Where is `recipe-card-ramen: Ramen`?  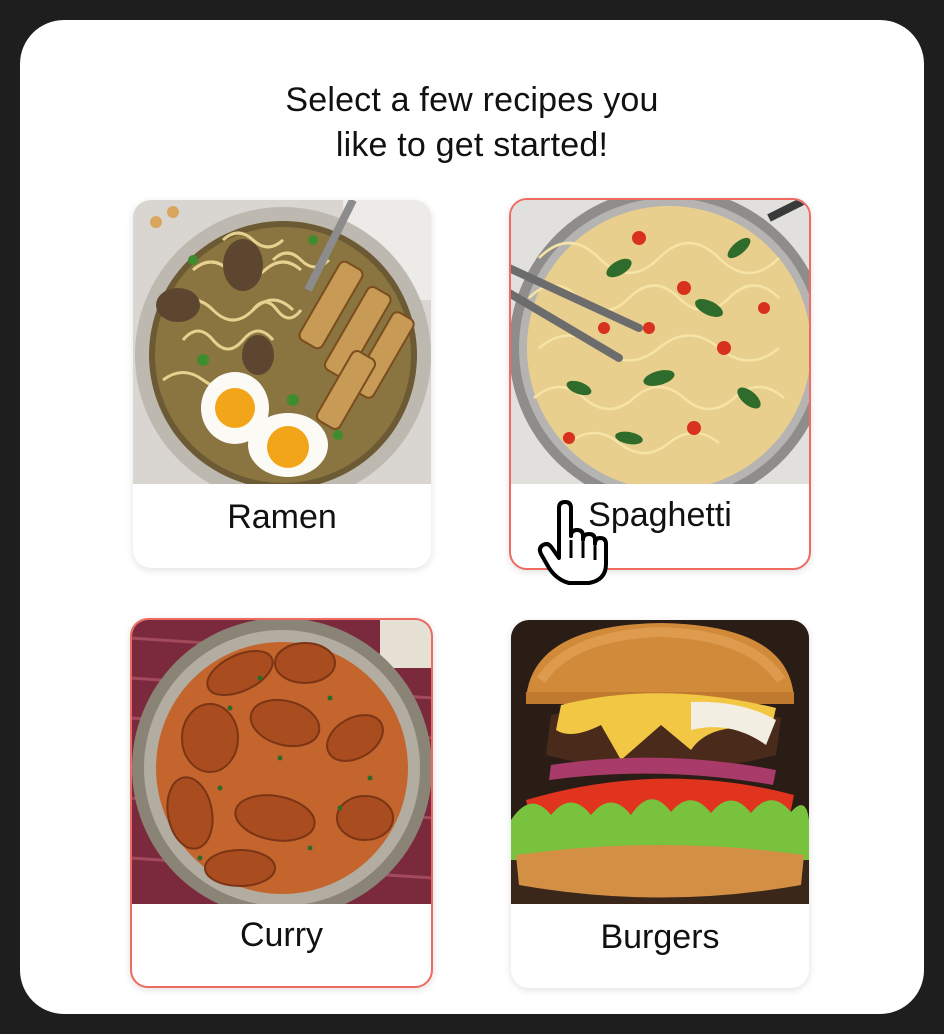 recipe-card-ramen: Ramen is located at coordinates (282, 384).